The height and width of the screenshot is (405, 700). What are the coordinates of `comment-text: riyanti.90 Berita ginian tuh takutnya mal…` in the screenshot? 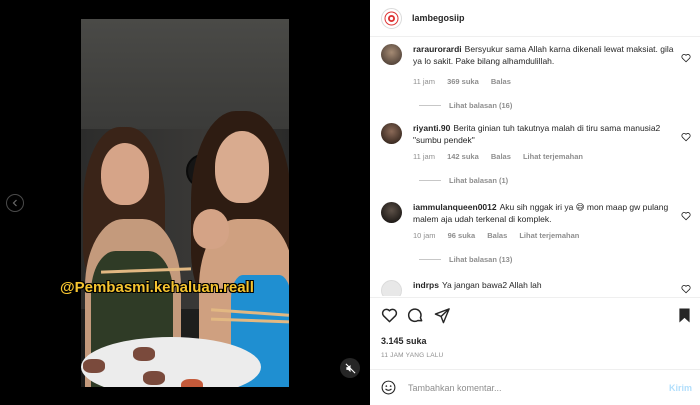 It's located at (544, 134).